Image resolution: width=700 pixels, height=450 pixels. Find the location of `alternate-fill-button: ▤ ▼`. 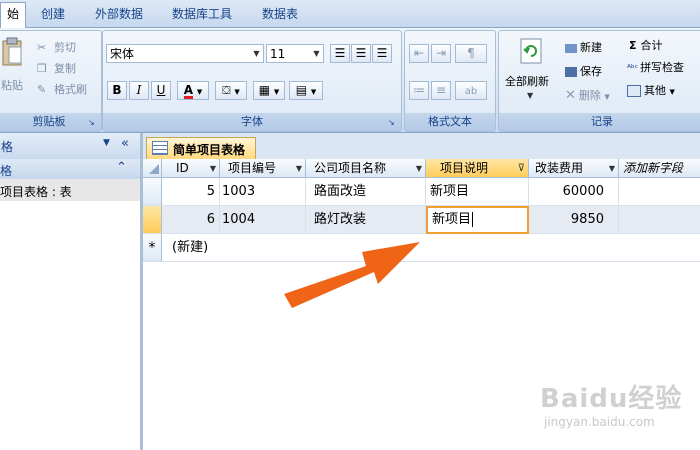

alternate-fill-button: ▤ ▼ is located at coordinates (306, 90).